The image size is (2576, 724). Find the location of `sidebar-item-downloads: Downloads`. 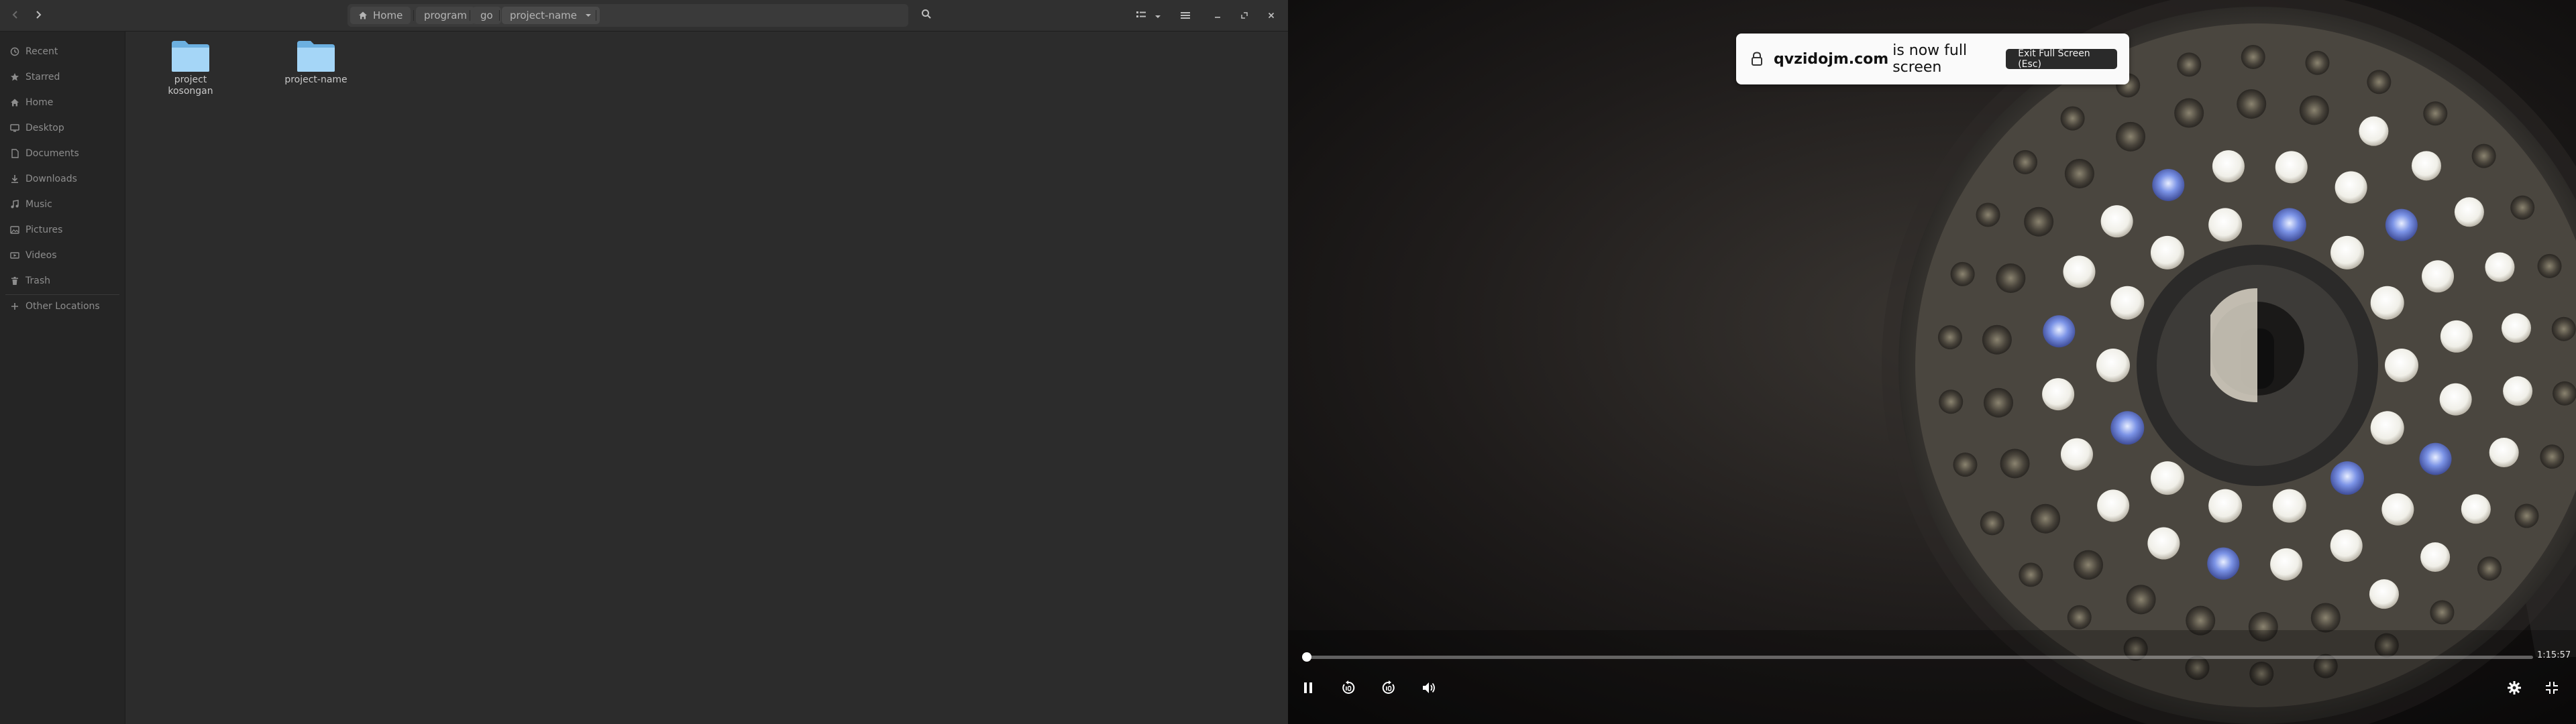

sidebar-item-downloads: Downloads is located at coordinates (43, 179).